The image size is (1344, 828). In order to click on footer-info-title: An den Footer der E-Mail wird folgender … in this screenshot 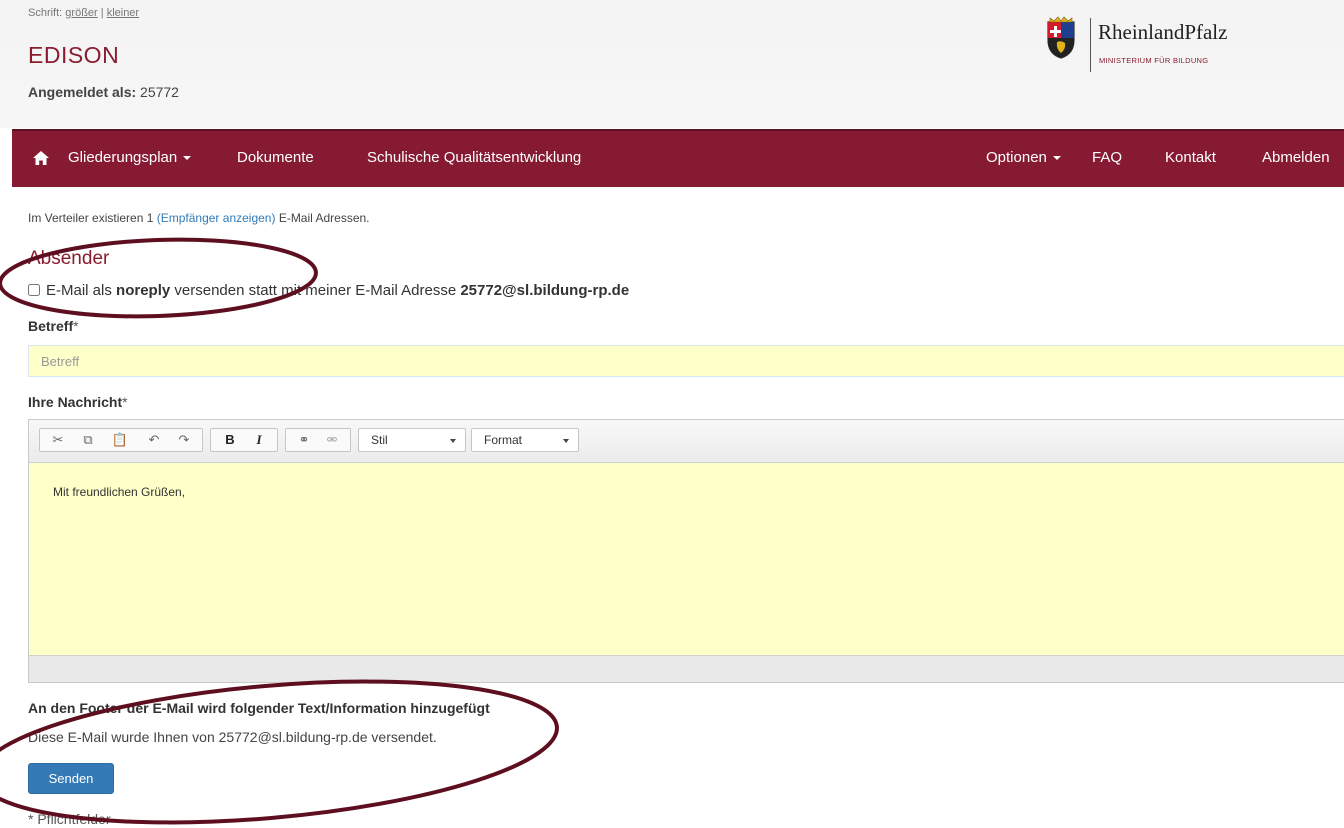, I will do `click(259, 708)`.